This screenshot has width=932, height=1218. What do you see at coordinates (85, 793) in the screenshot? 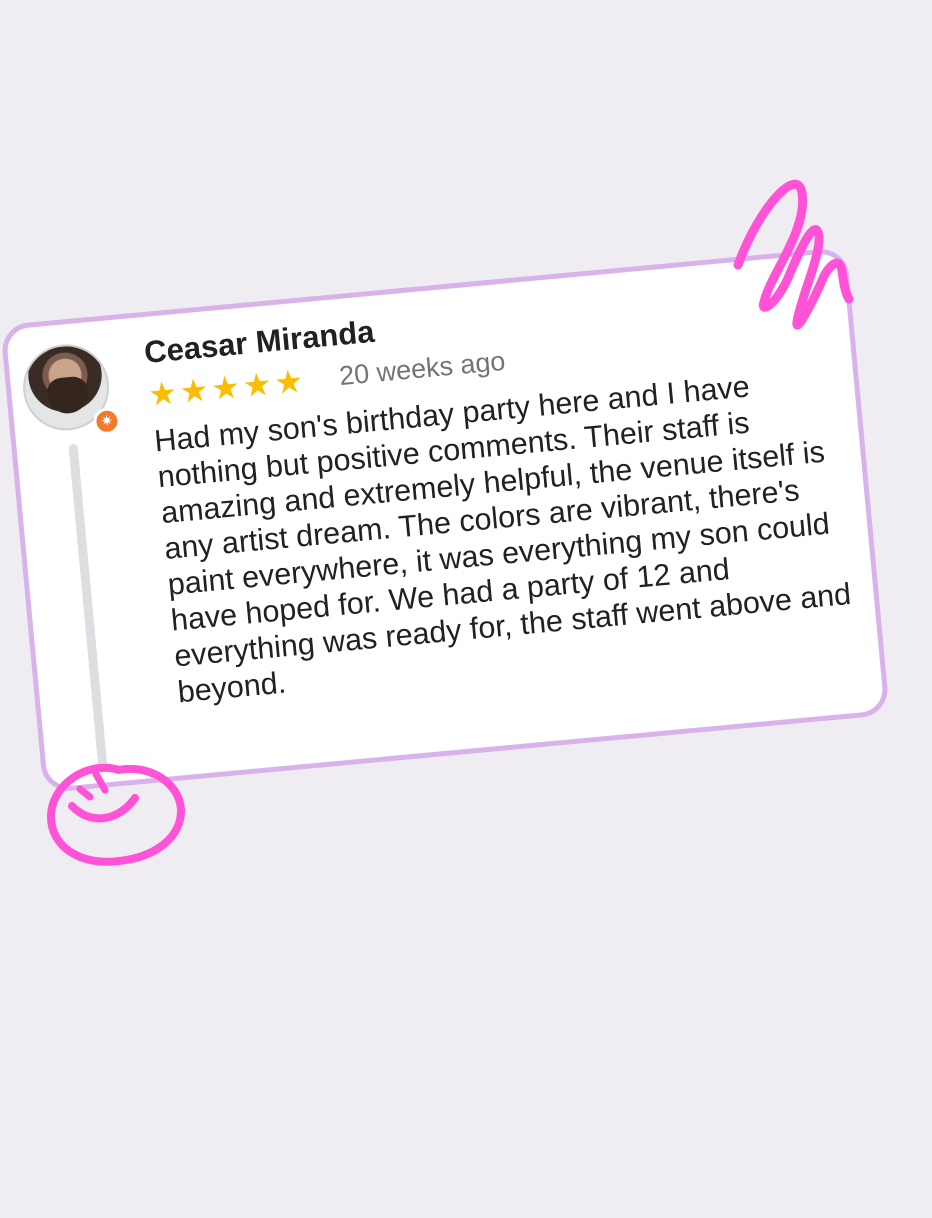
I see `smiley-eye-doodle` at bounding box center [85, 793].